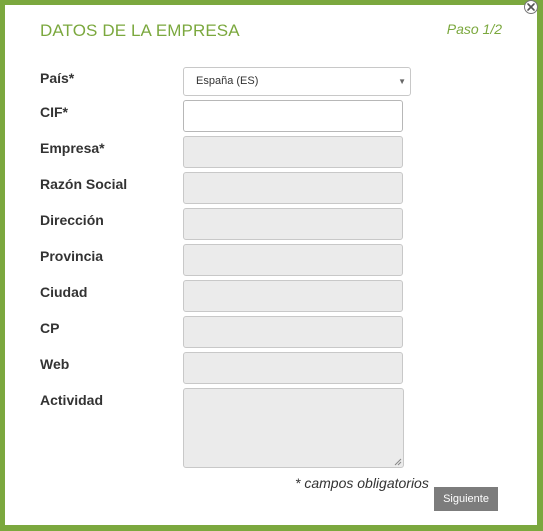 This screenshot has height=531, width=543. Describe the element at coordinates (293, 224) in the screenshot. I see `address-input` at that location.